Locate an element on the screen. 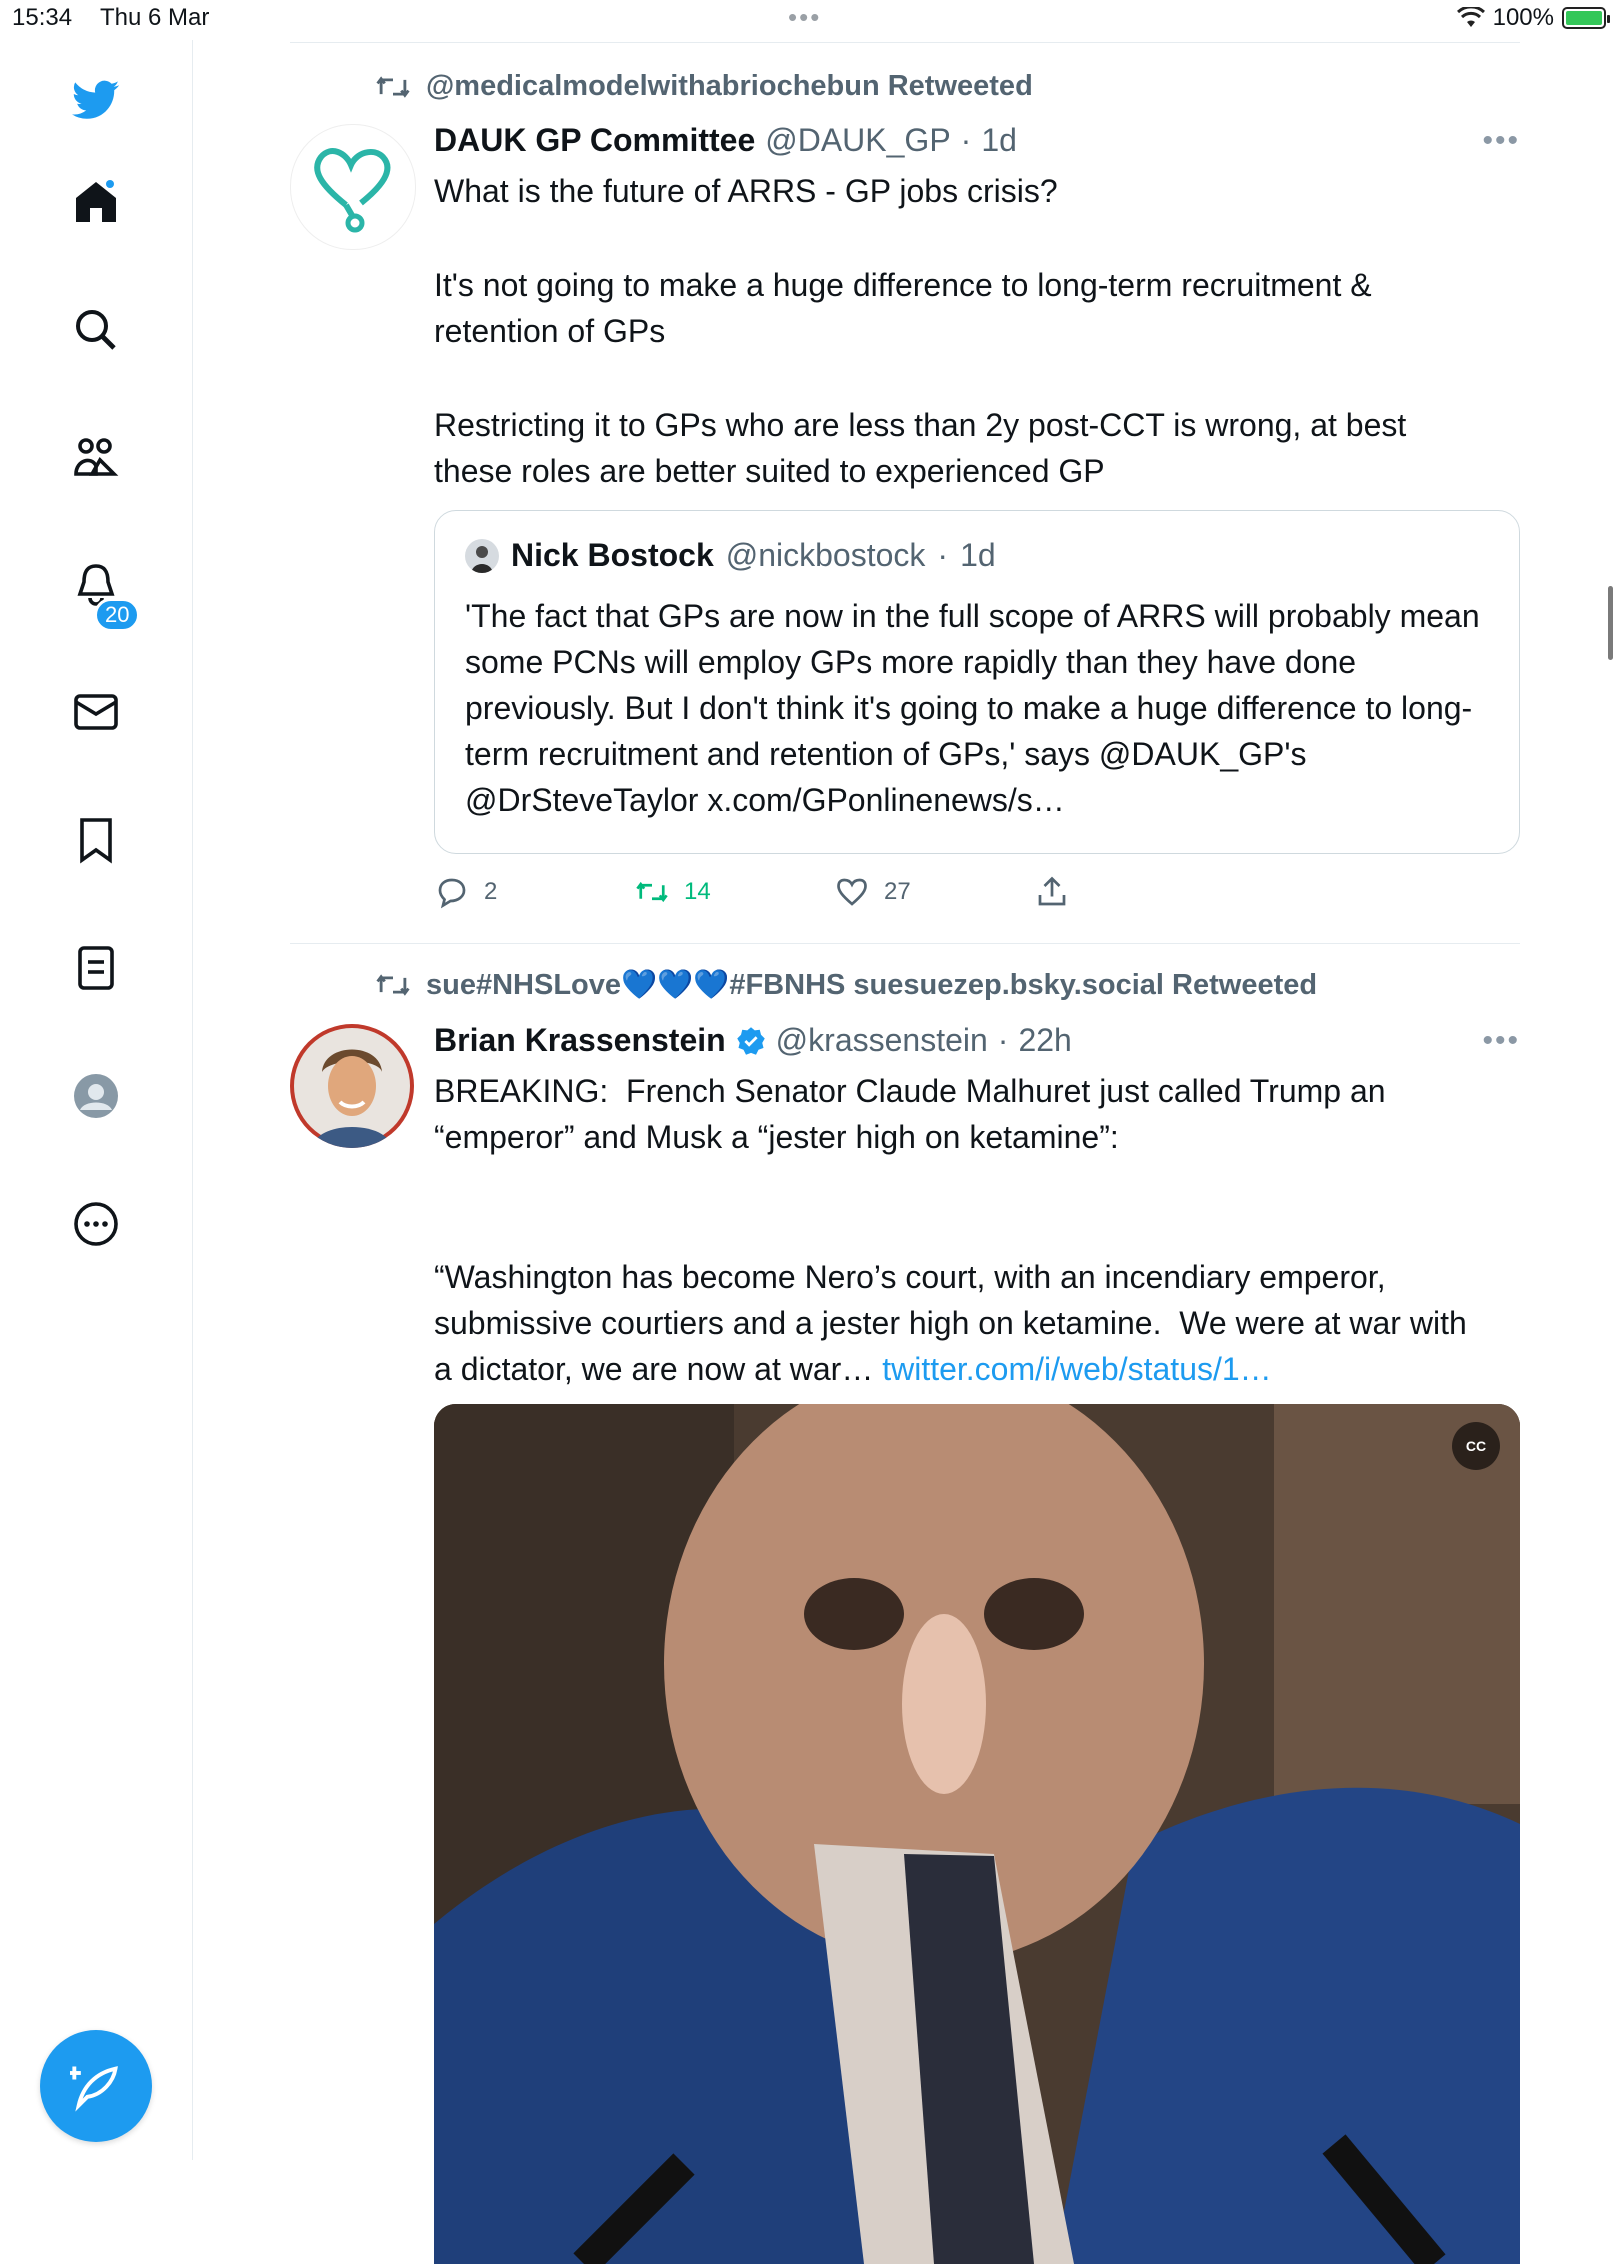 The image size is (1620, 2264). battery-fill is located at coordinates (1584, 18).